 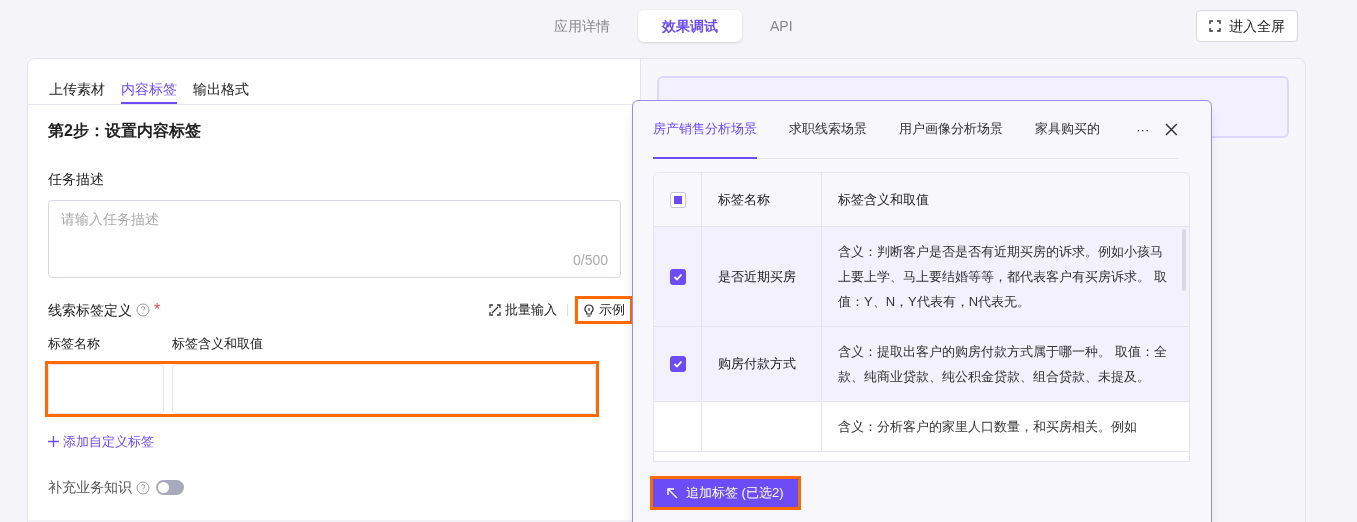 I want to click on tag-meaning-input, so click(x=384, y=388).